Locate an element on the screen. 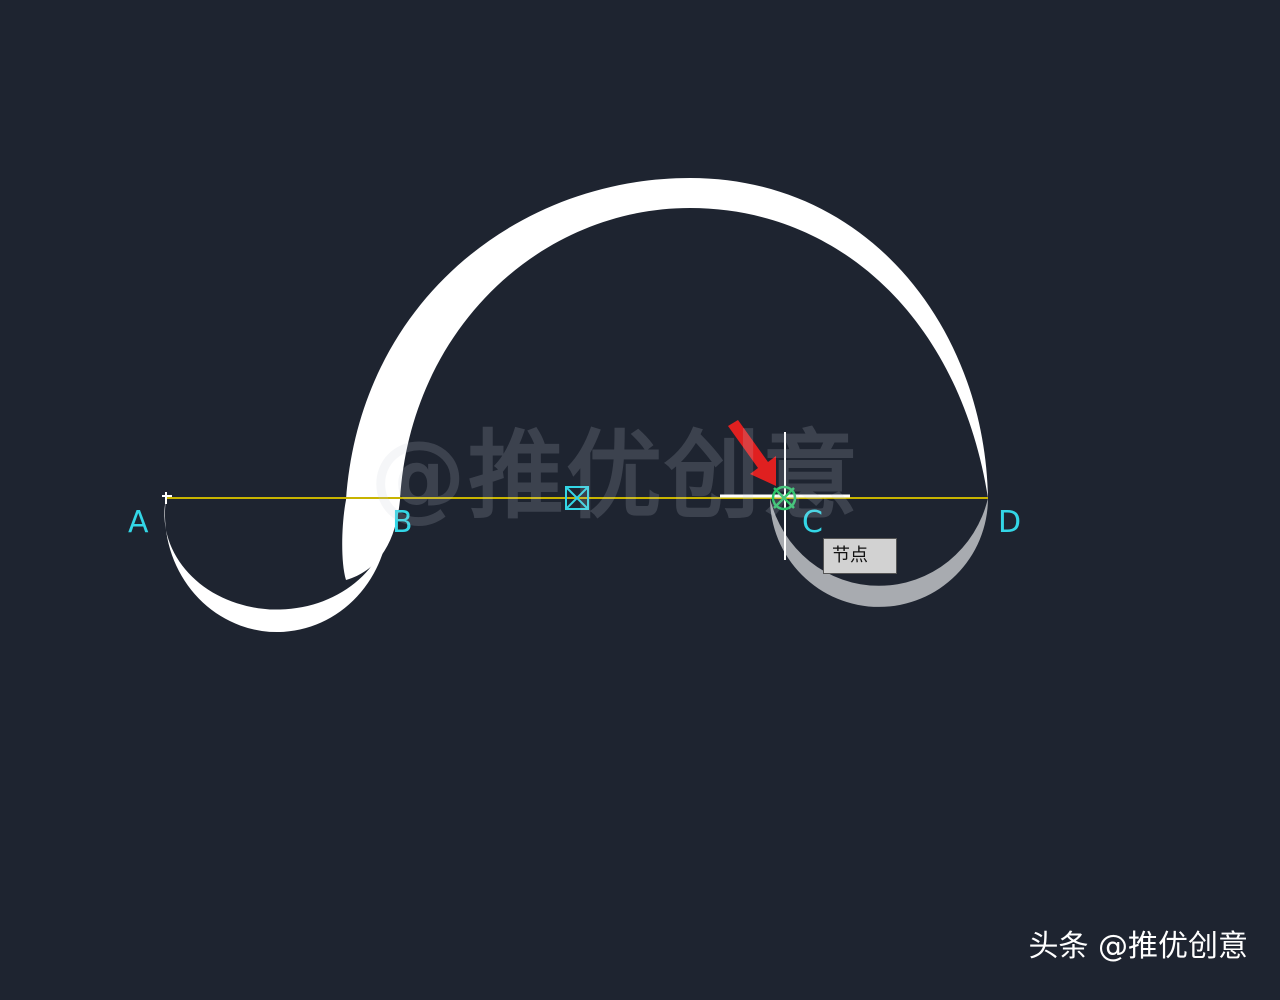 Image resolution: width=1280 pixels, height=1000 pixels. snap-tooltip: 节点 is located at coordinates (860, 556).